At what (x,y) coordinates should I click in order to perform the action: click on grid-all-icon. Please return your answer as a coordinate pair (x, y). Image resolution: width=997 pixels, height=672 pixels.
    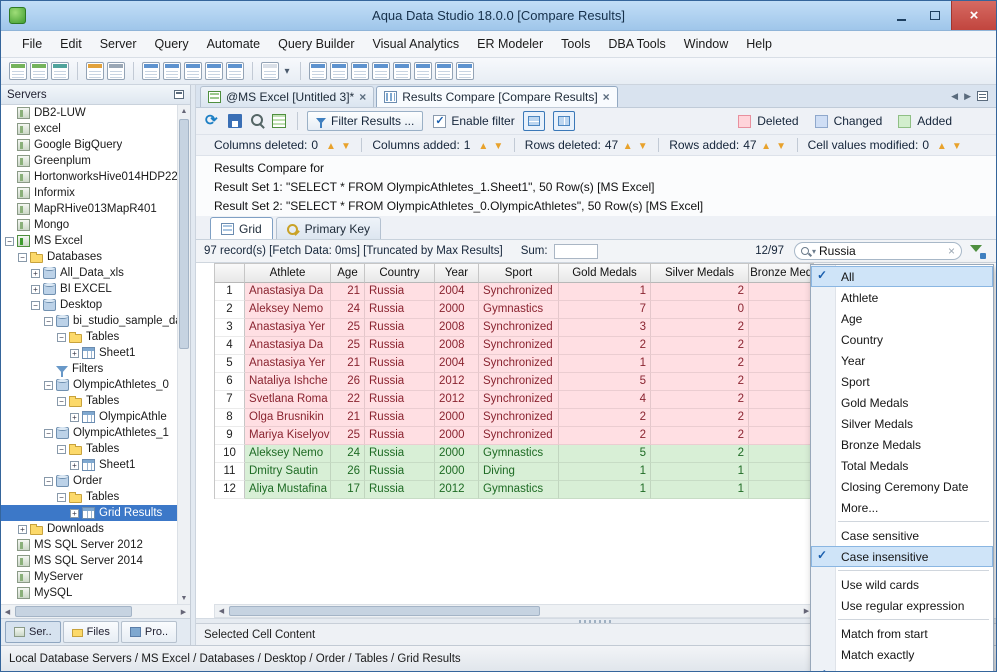
    Looking at the image, I should click on (381, 71).